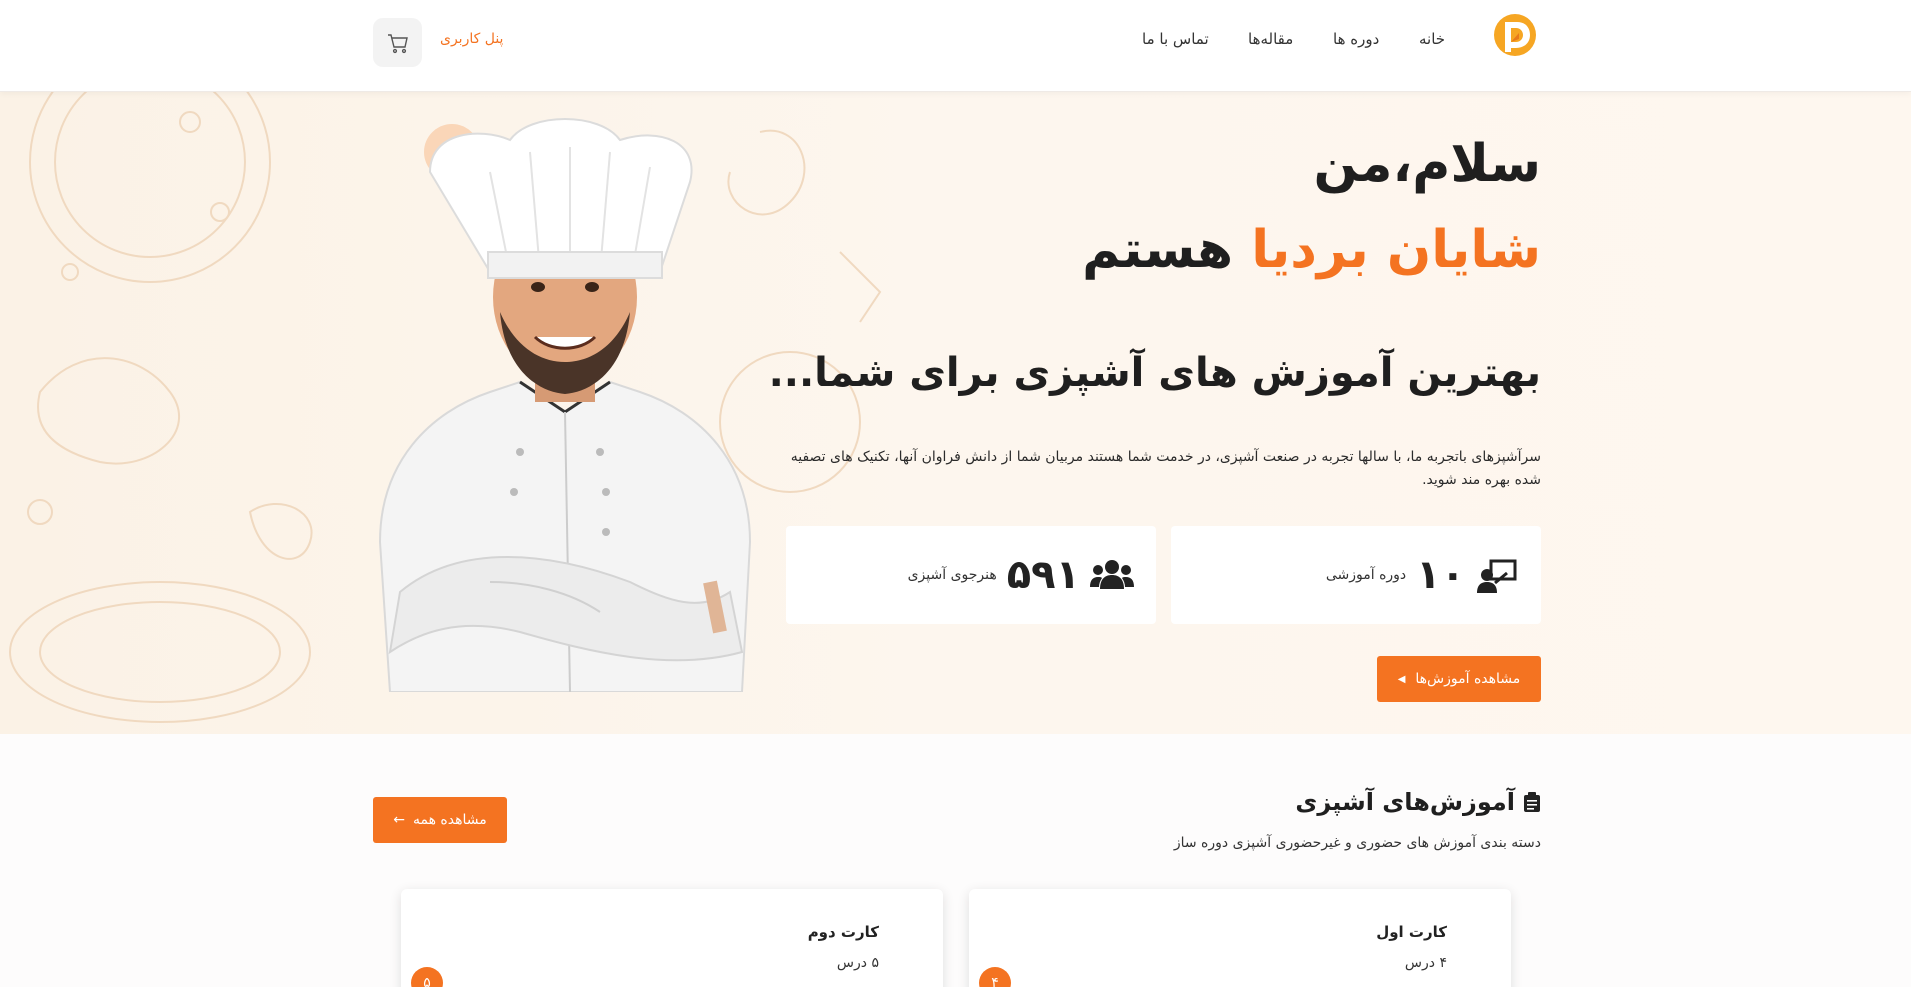 The width and height of the screenshot is (1911, 987). What do you see at coordinates (1405, 802) in the screenshot?
I see `courses-title-text: آموزش‌های آشپزی` at bounding box center [1405, 802].